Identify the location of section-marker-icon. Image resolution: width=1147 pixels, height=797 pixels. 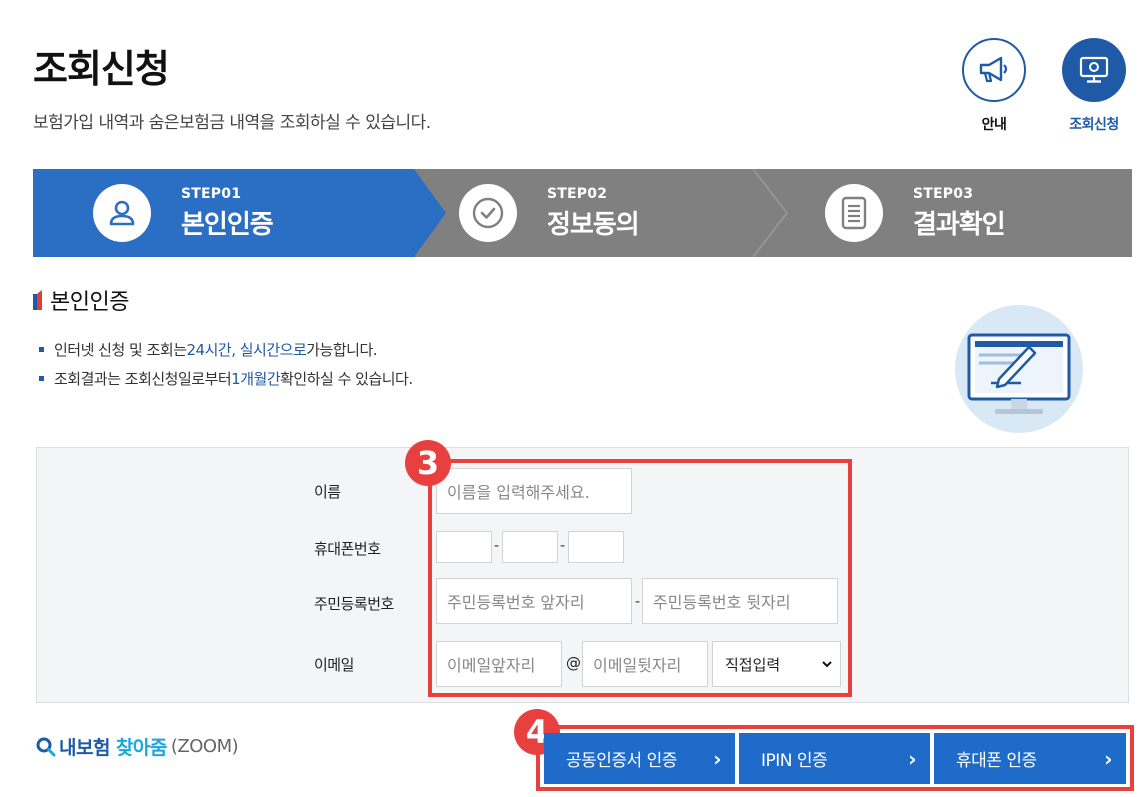
(37, 300).